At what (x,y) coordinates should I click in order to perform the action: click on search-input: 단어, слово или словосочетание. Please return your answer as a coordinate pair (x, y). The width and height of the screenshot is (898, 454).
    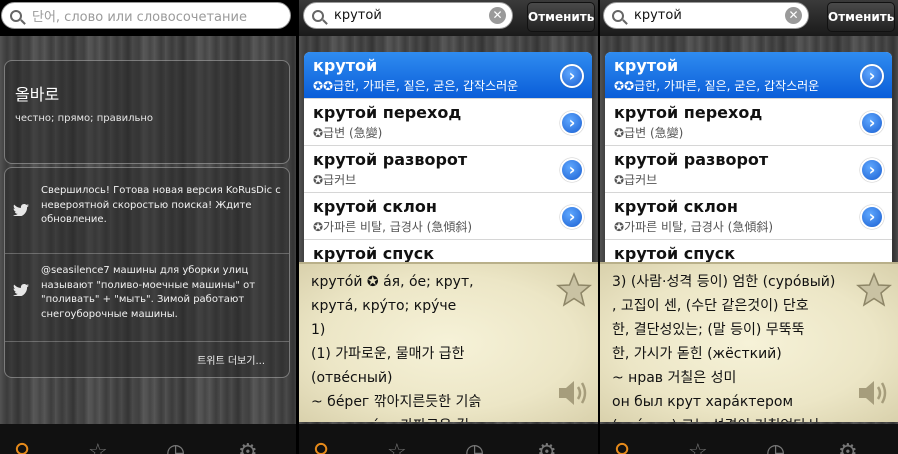
    Looking at the image, I should click on (146, 15).